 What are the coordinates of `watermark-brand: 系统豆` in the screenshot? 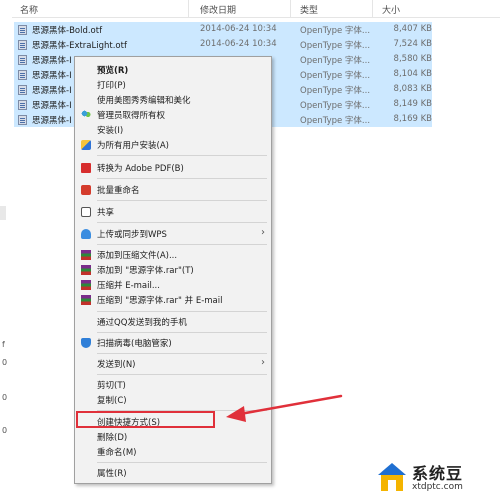 It's located at (438, 473).